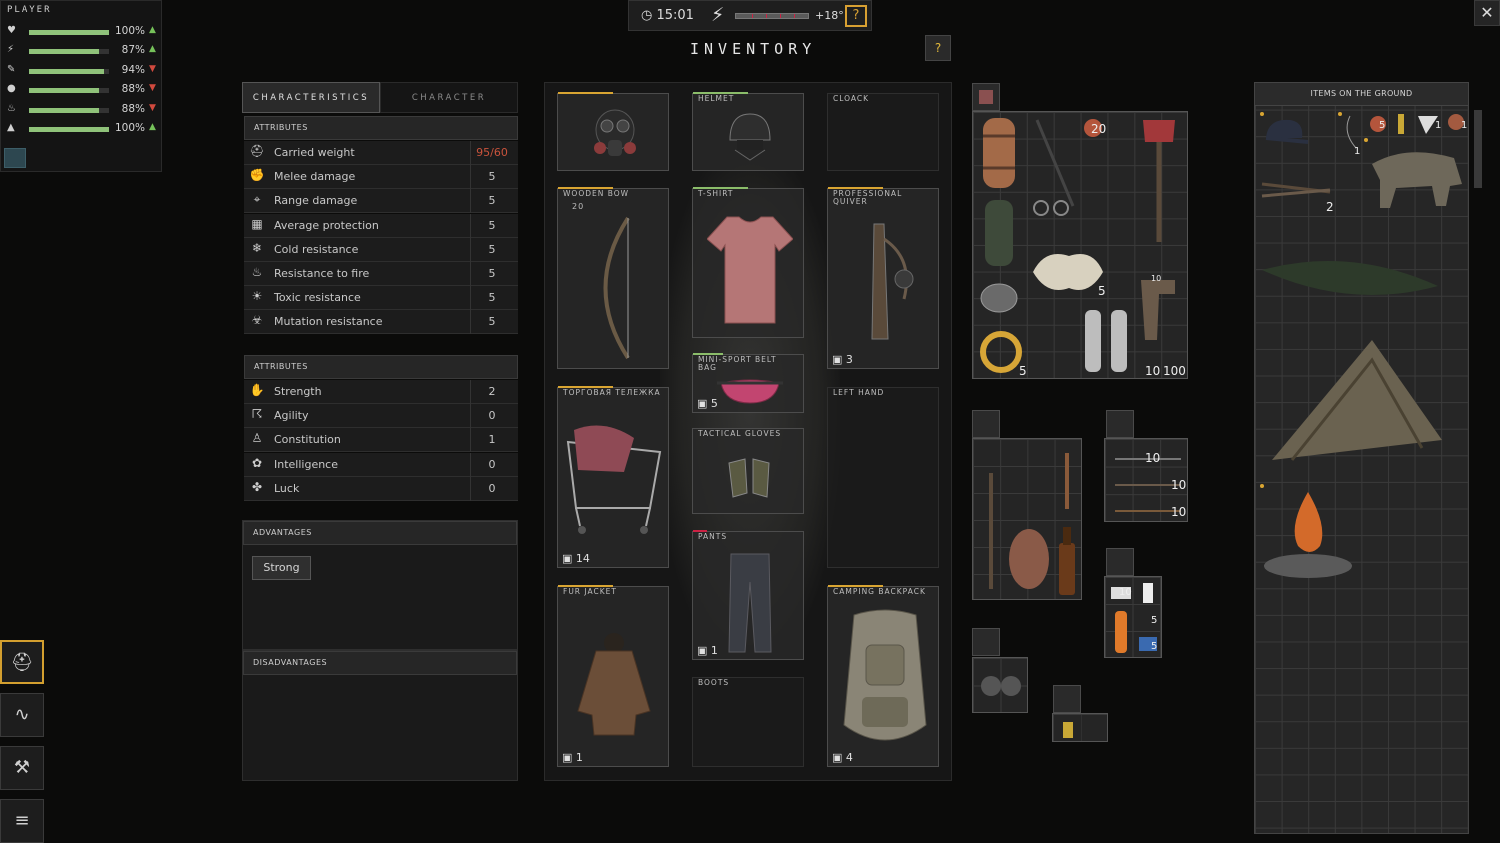 The height and width of the screenshot is (843, 1500). I want to click on fur-pelt-icon, so click(1068, 272).